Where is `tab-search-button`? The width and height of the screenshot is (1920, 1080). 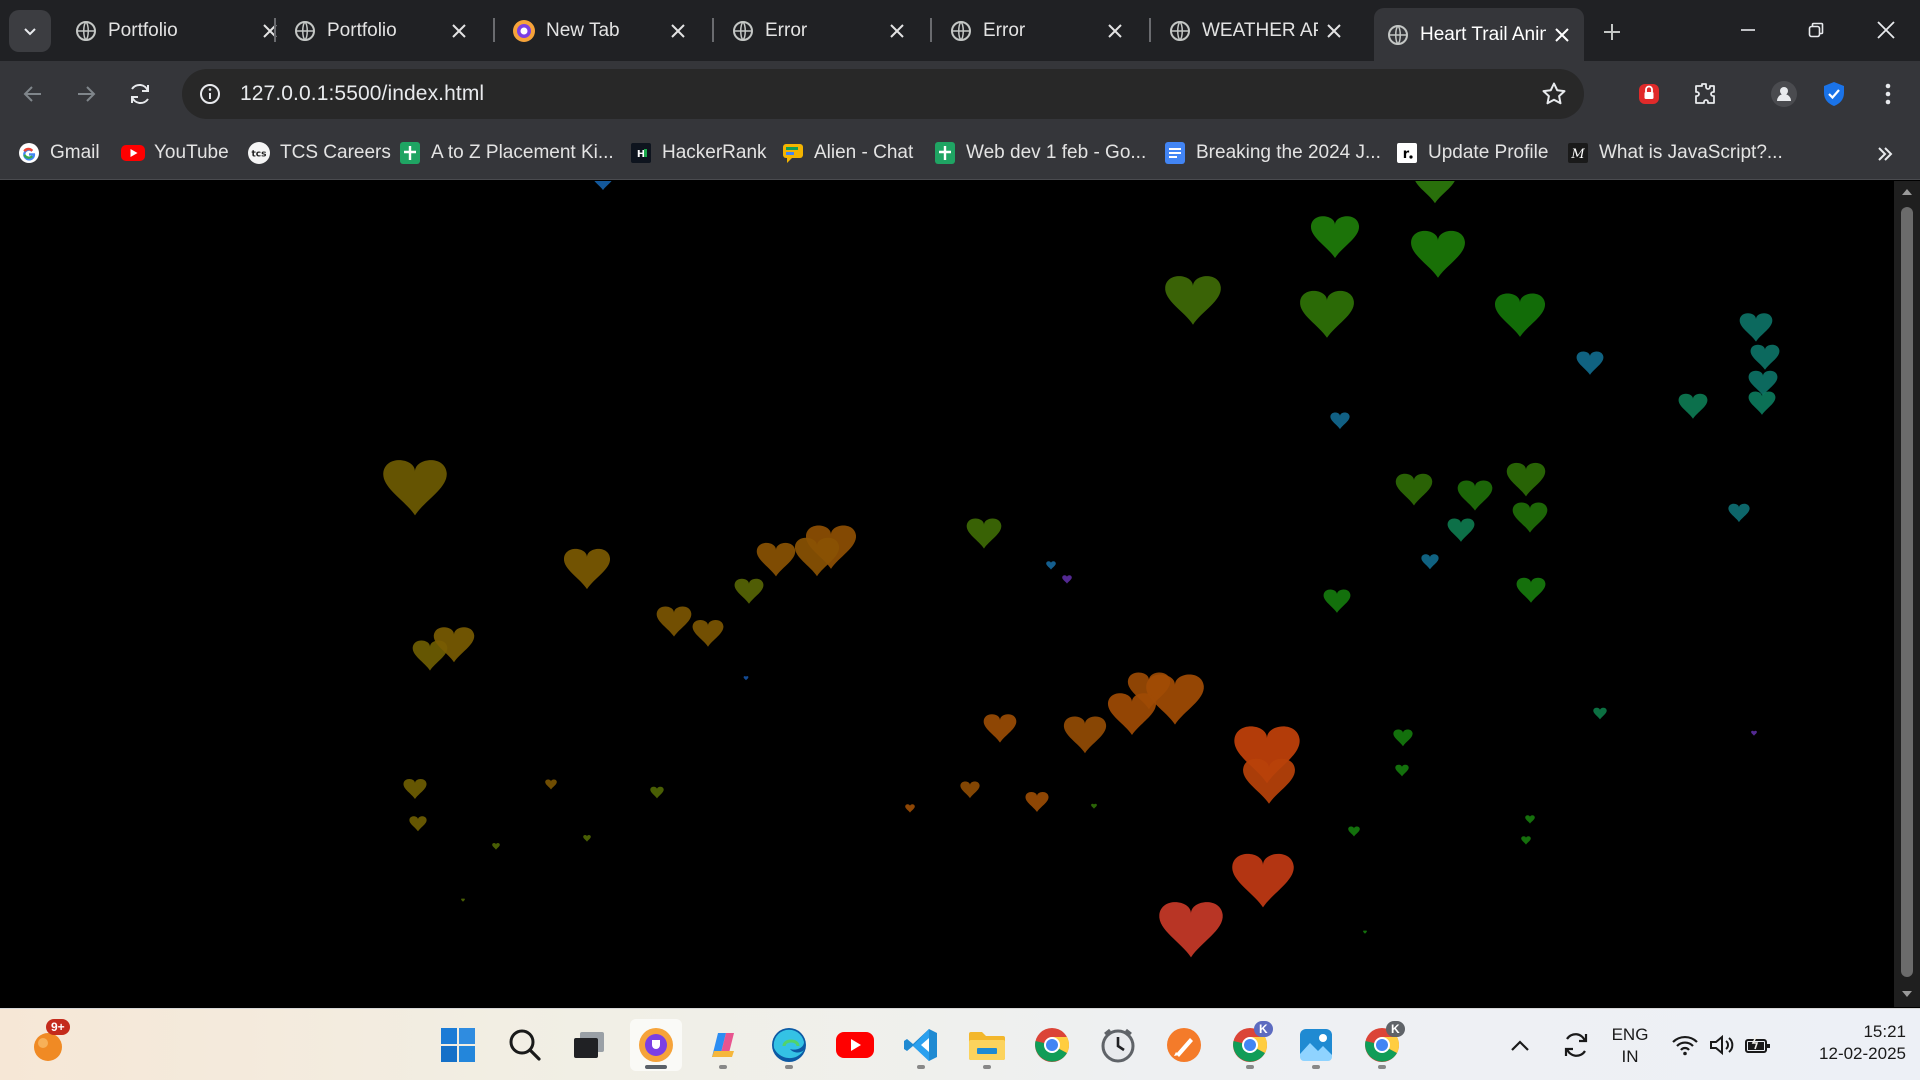
tab-search-button is located at coordinates (30, 31).